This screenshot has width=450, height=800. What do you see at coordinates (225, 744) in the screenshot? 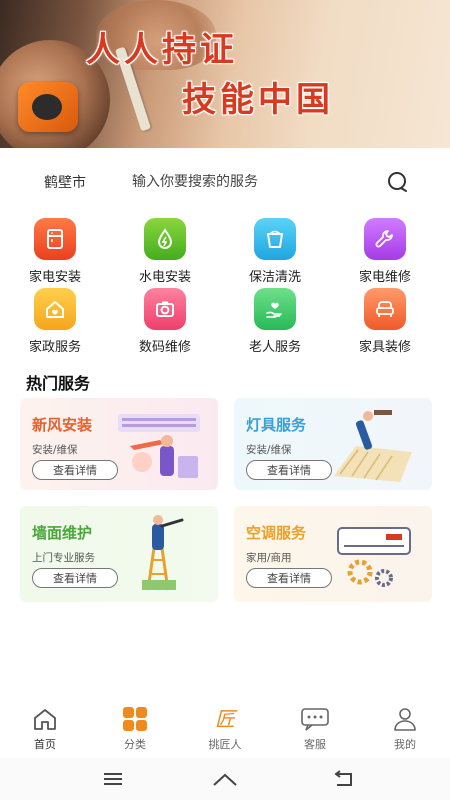
I see `nav-label: 挑匠人` at bounding box center [225, 744].